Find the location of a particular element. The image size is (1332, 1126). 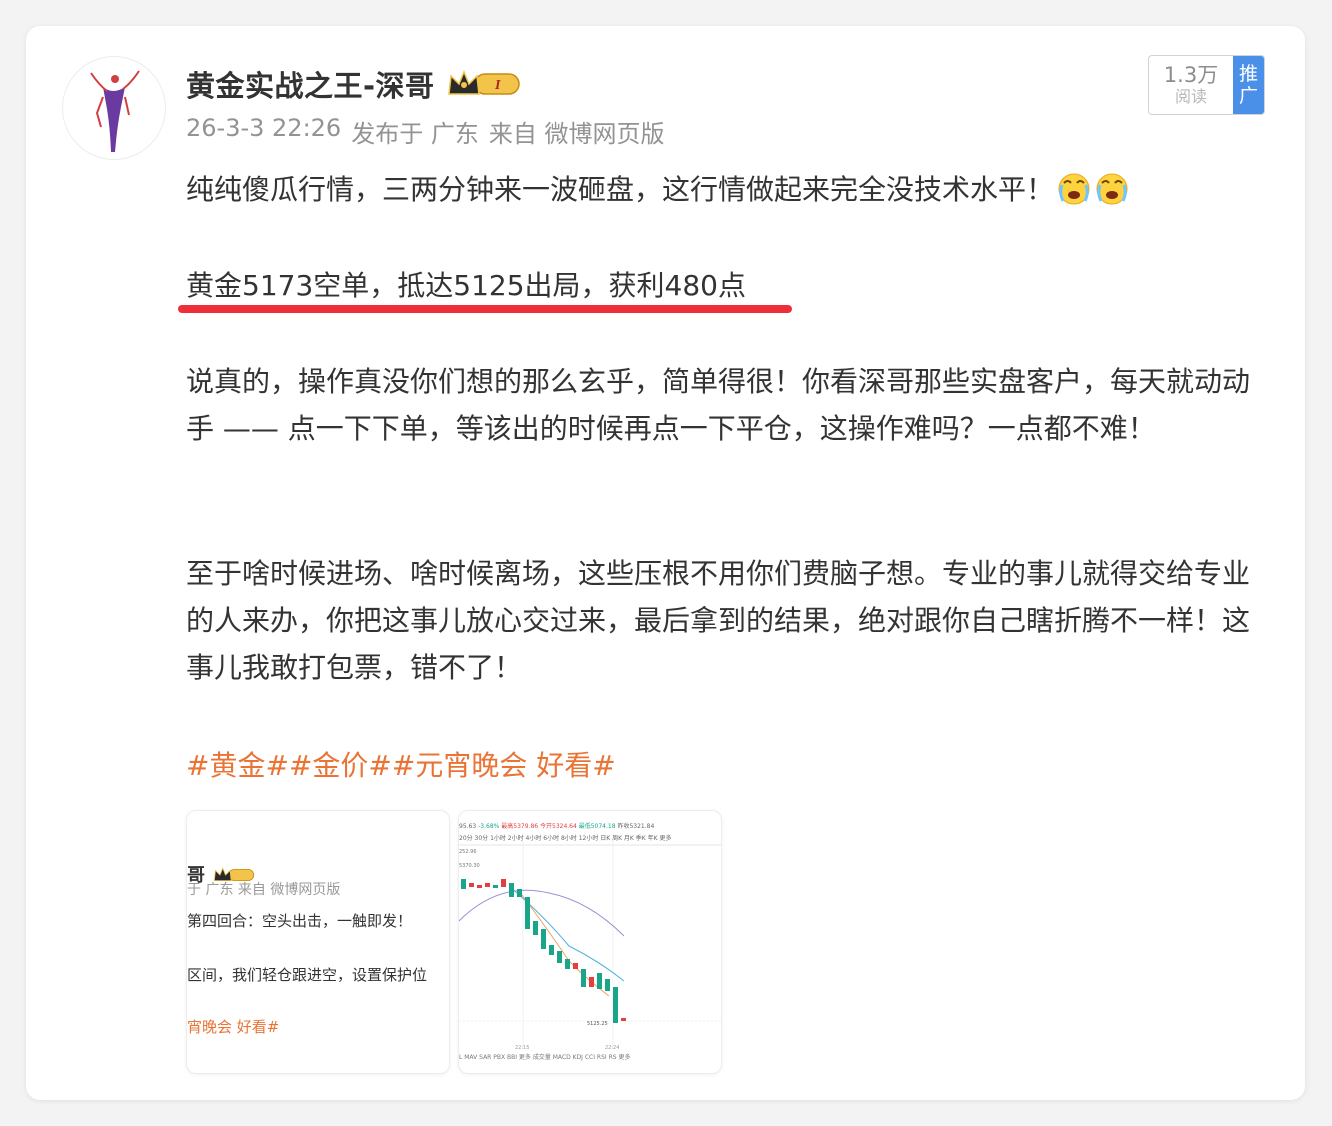

vip-level: I is located at coordinates (497, 85).